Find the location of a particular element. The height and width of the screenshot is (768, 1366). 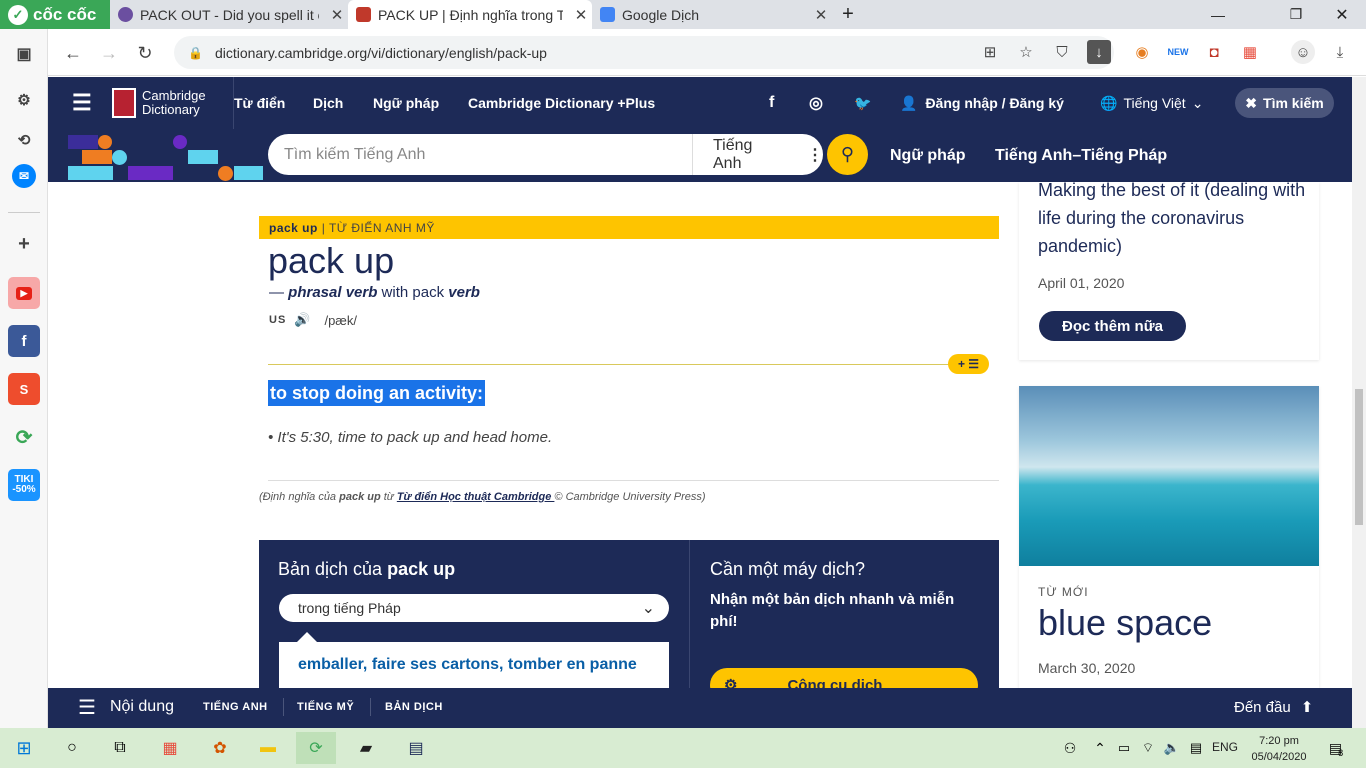

settings-icon: ⚙ is located at coordinates (24, 100).